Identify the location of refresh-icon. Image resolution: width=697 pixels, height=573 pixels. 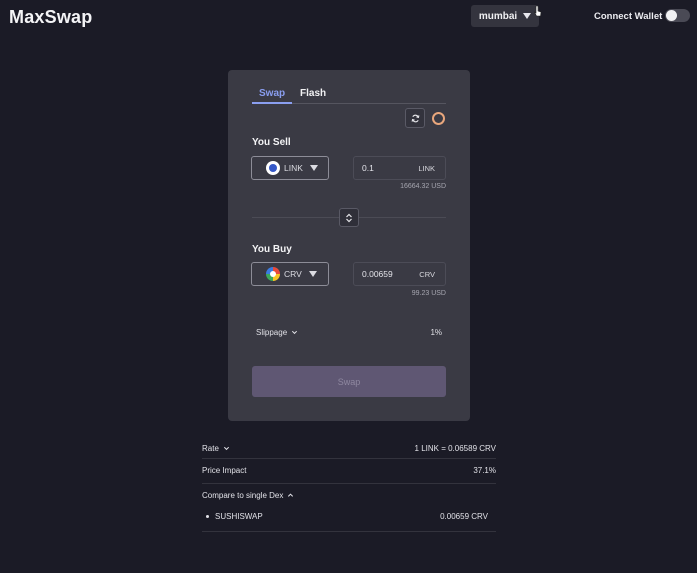
(415, 118).